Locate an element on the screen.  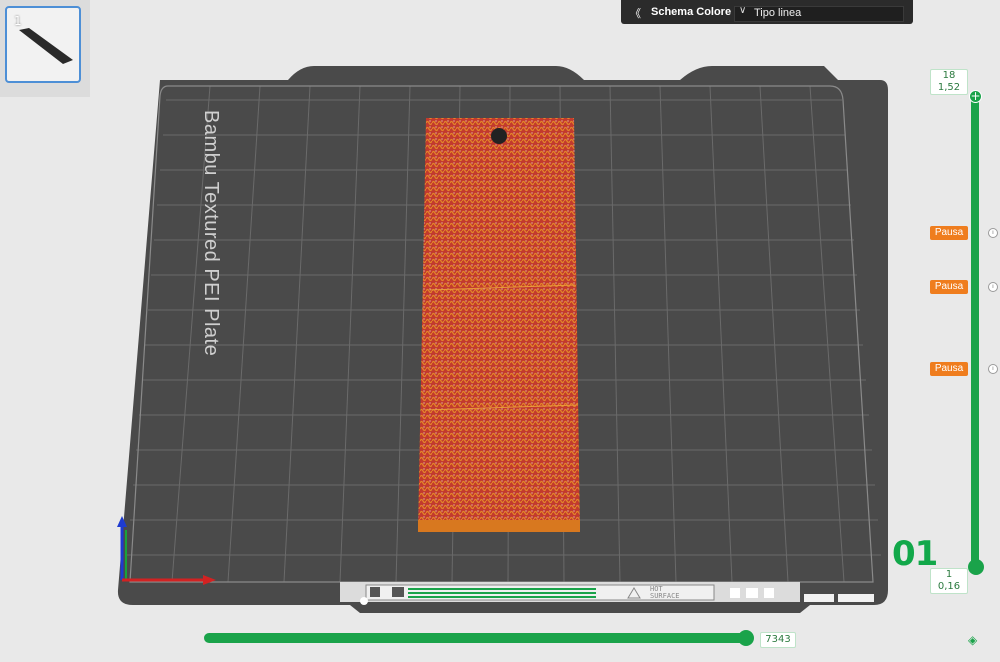
color-scheme-title: Schema Colore is located at coordinates (691, 12).